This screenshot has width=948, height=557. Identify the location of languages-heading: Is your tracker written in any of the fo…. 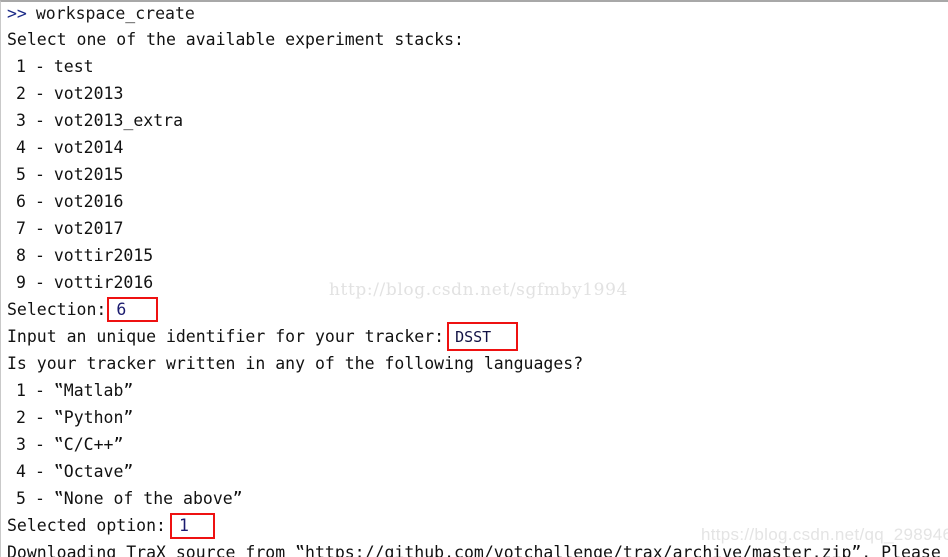
(295, 363).